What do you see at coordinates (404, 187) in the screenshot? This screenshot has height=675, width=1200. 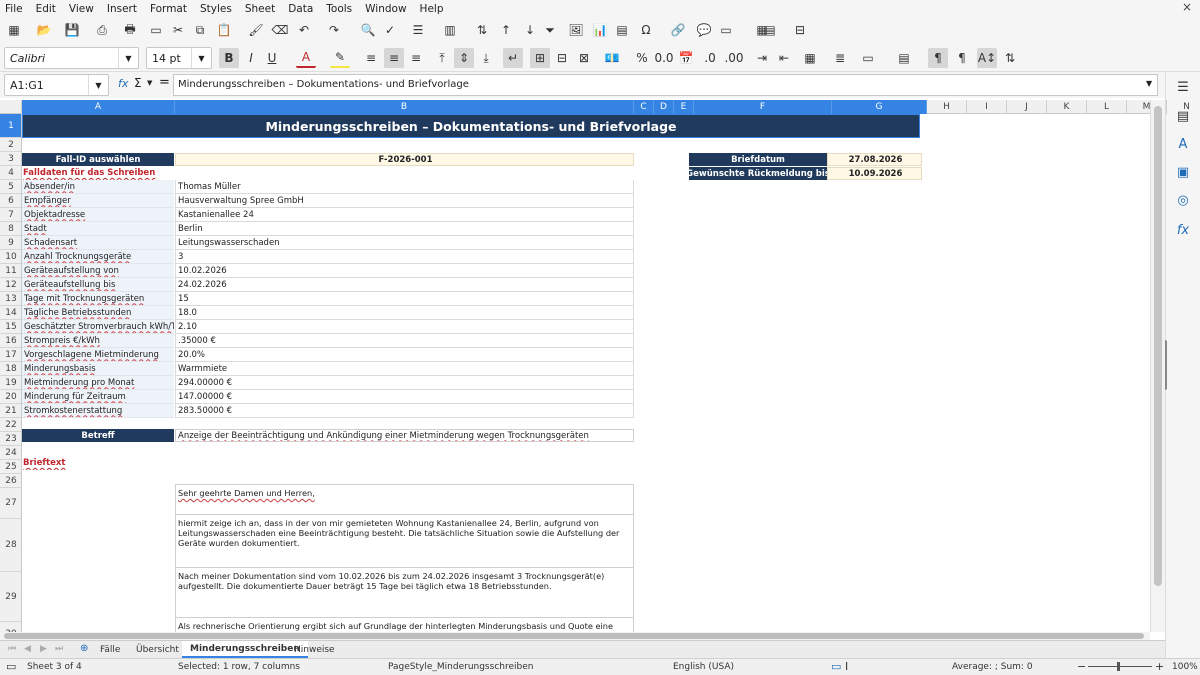 I see `field-value: Thomas Müller` at bounding box center [404, 187].